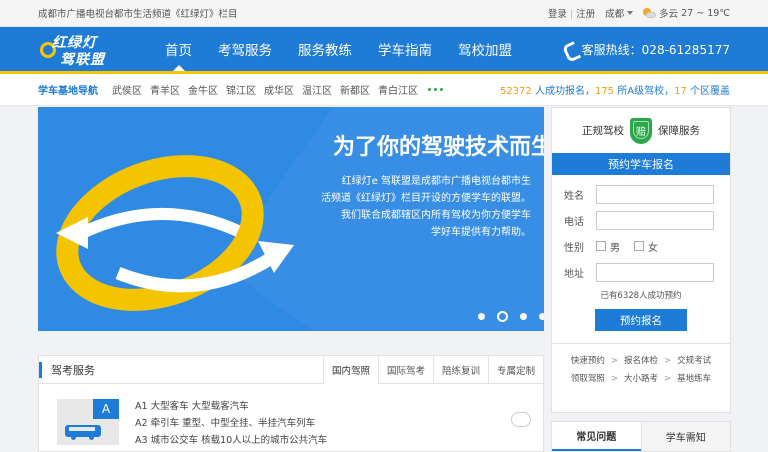 The width and height of the screenshot is (768, 452). What do you see at coordinates (641, 164) in the screenshot?
I see `signup-panel-title: 预约学车报名` at bounding box center [641, 164].